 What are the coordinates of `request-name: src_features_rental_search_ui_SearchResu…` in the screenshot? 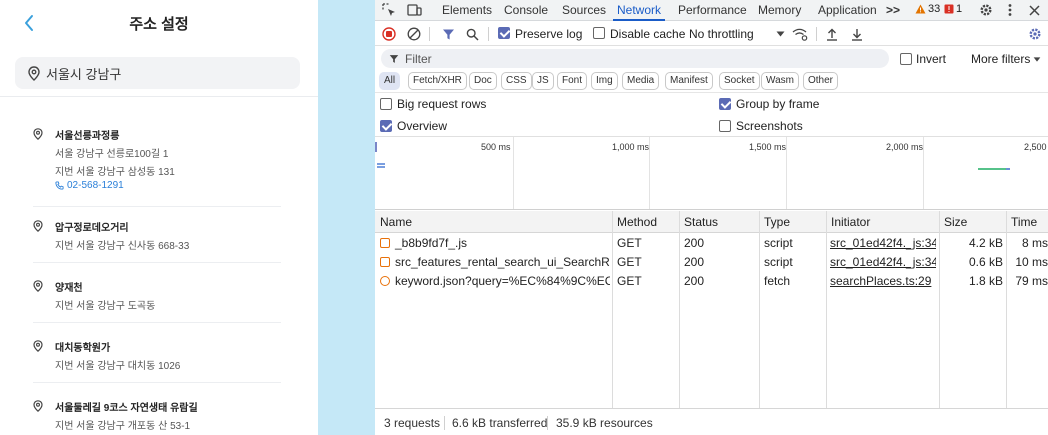 It's located at (502, 262).